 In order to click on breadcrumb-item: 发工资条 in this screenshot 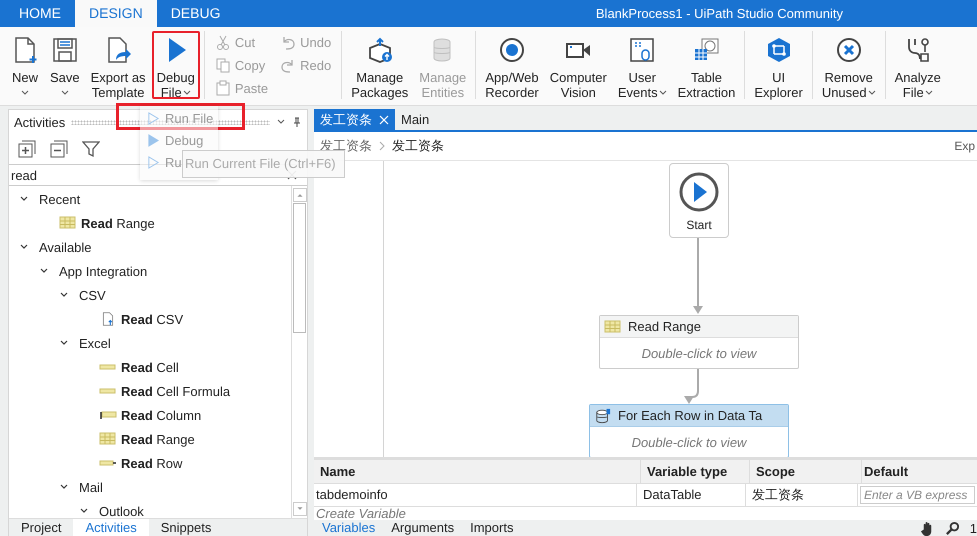, I will do `click(418, 146)`.